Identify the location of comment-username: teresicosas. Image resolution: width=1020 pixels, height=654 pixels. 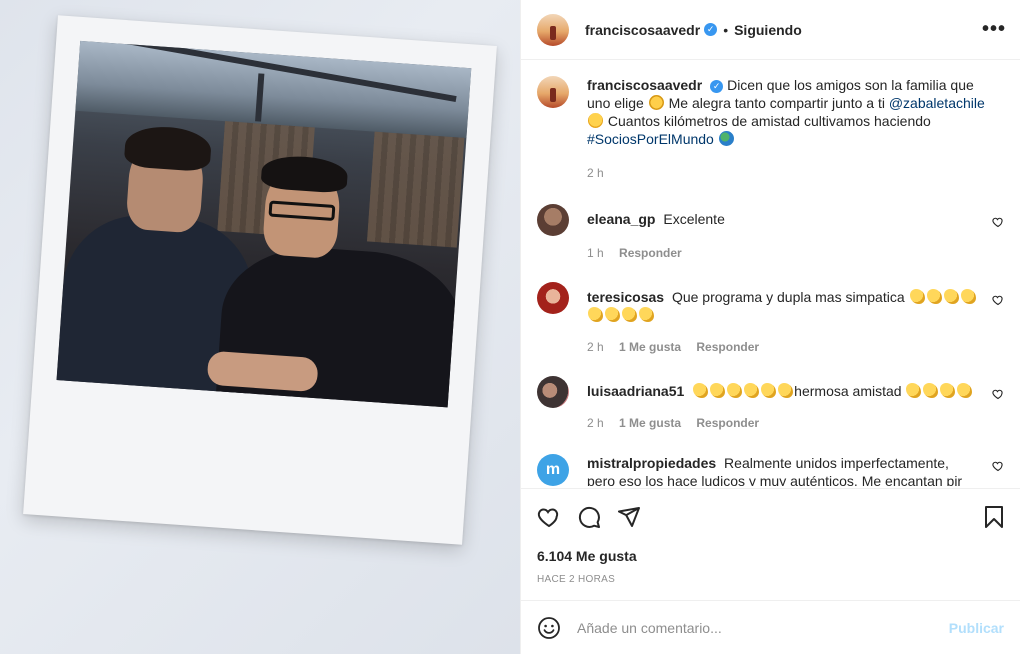
(625, 297).